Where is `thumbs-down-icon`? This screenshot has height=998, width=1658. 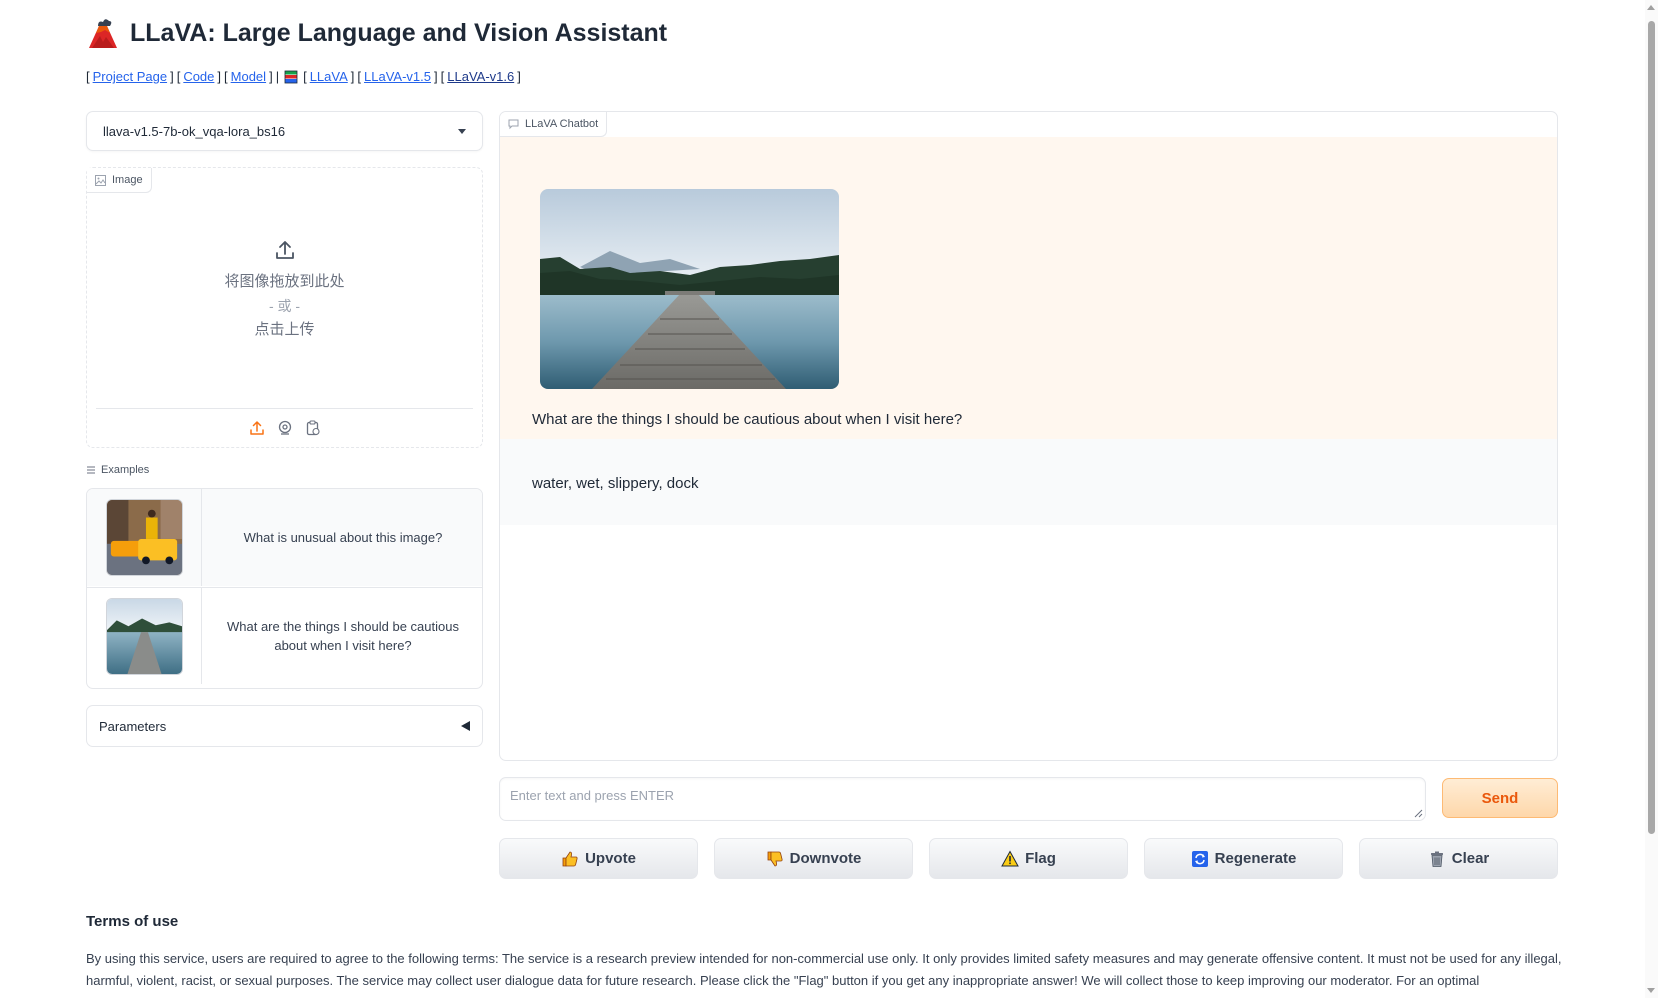
thumbs-down-icon is located at coordinates (775, 858).